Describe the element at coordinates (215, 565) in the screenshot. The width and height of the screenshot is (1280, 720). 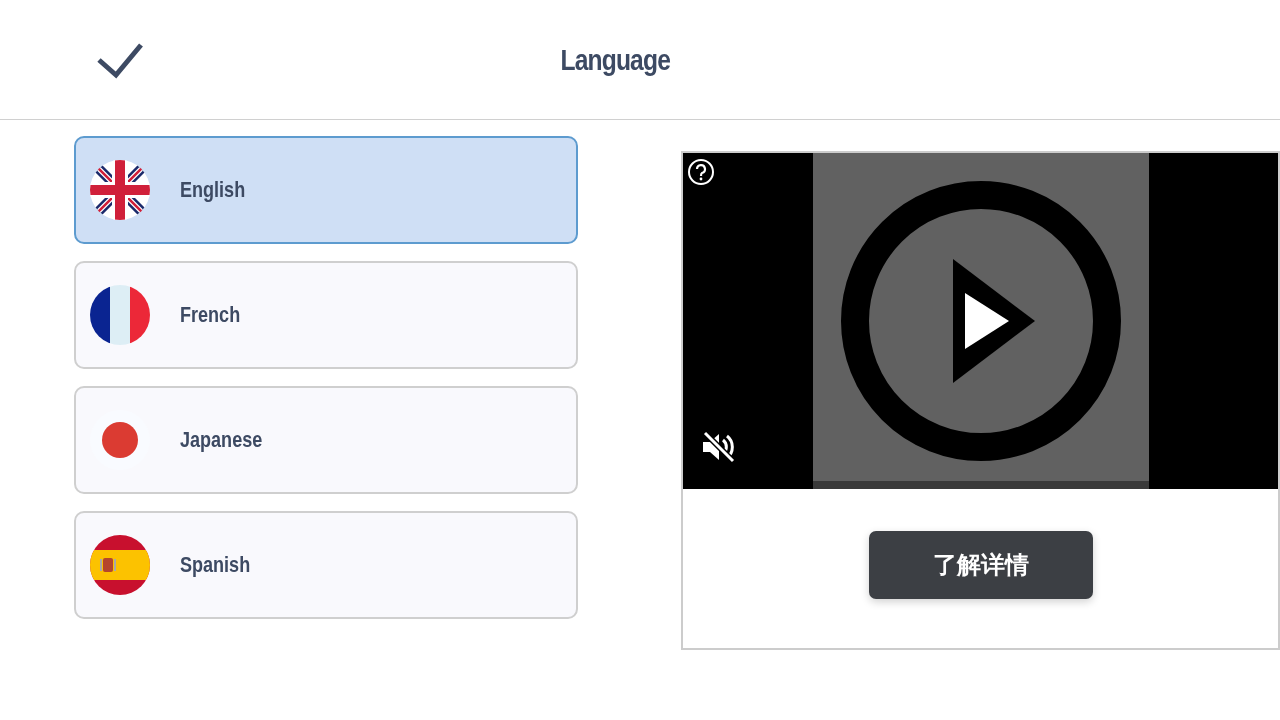
I see `language-label: Spanish` at that location.